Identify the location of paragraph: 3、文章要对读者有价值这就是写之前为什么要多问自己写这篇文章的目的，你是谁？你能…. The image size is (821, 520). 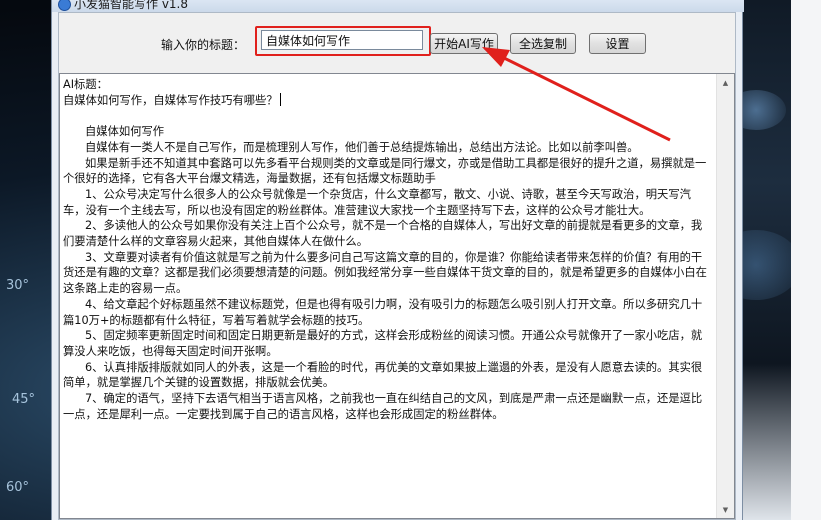
(385, 273).